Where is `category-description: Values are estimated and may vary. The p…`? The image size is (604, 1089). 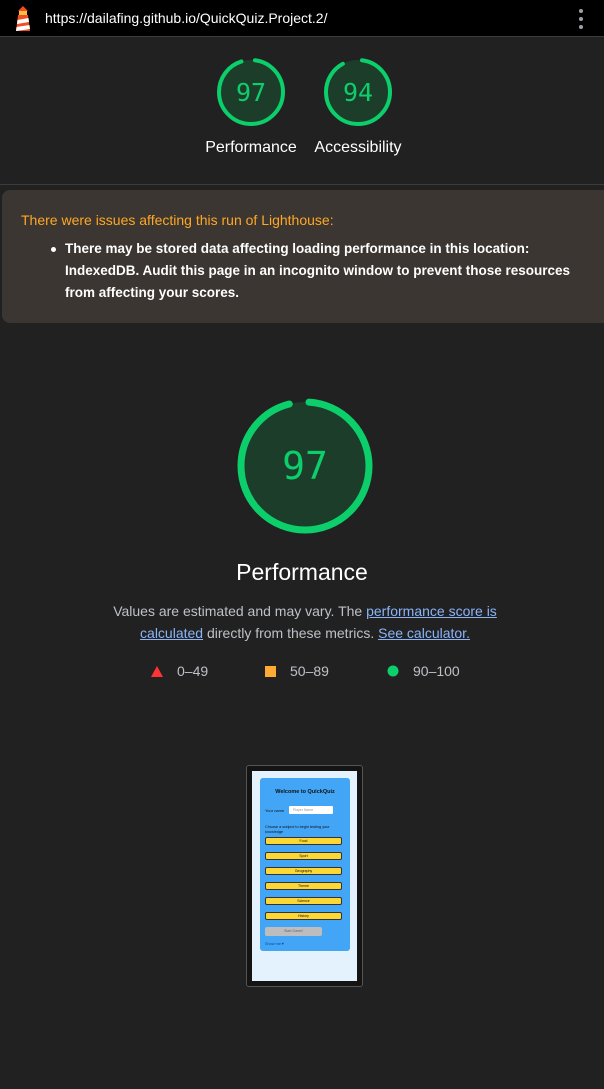 category-description: Values are estimated and may vary. The p… is located at coordinates (305, 622).